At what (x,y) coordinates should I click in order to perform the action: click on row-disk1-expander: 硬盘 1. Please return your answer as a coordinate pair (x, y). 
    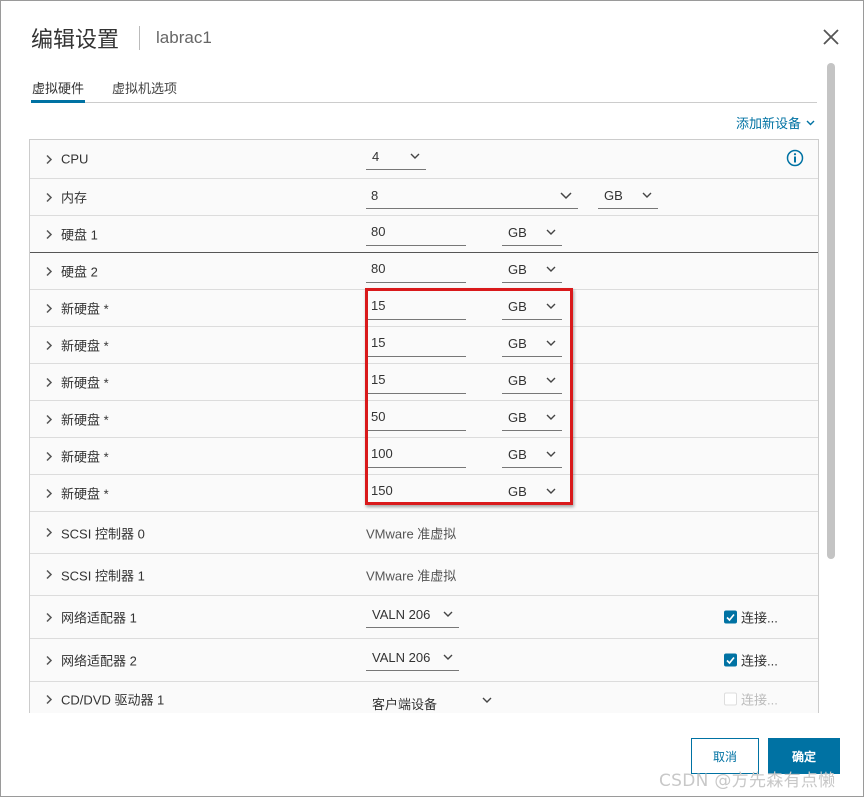
    Looking at the image, I should click on (71, 234).